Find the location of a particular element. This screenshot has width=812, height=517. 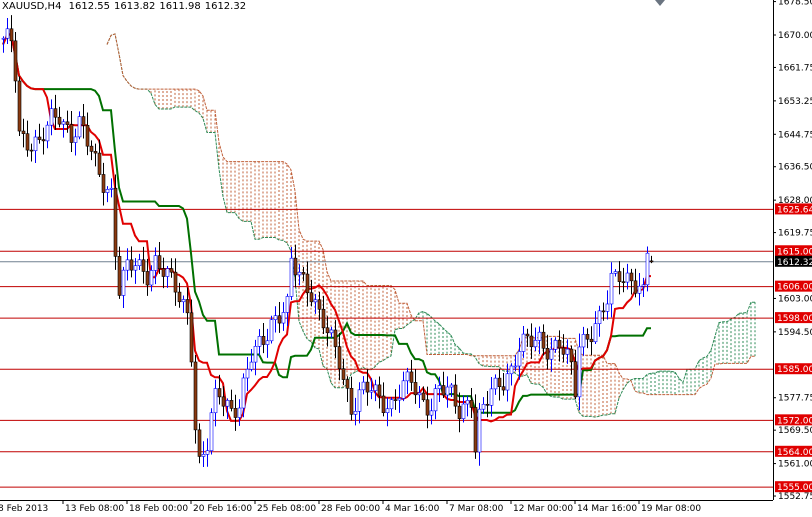

price-tick-label: 1619.75 is located at coordinates (795, 234).